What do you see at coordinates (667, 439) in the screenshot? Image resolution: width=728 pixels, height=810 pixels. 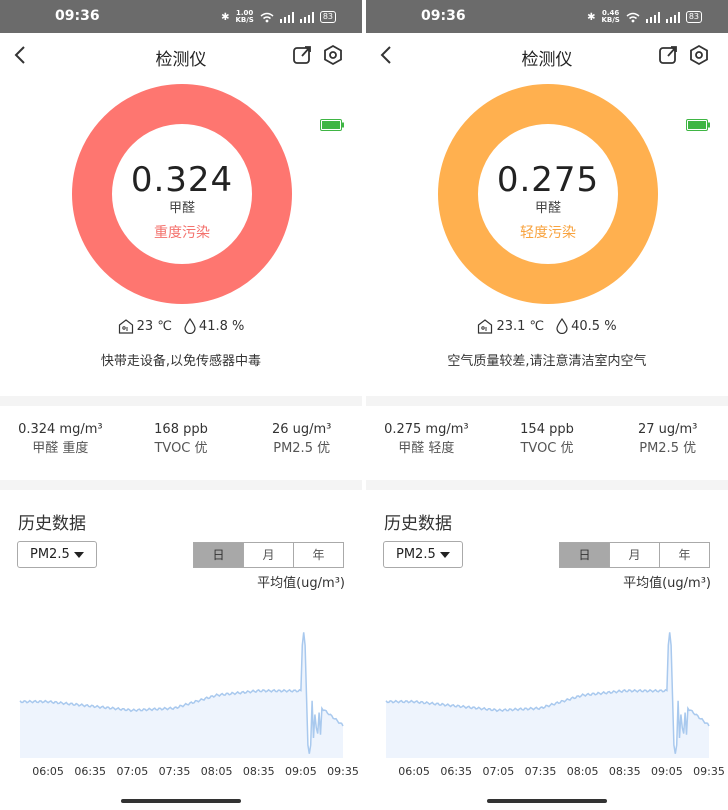 I see `metric-pm25: 27 ug/m³ PM2.5 优` at bounding box center [667, 439].